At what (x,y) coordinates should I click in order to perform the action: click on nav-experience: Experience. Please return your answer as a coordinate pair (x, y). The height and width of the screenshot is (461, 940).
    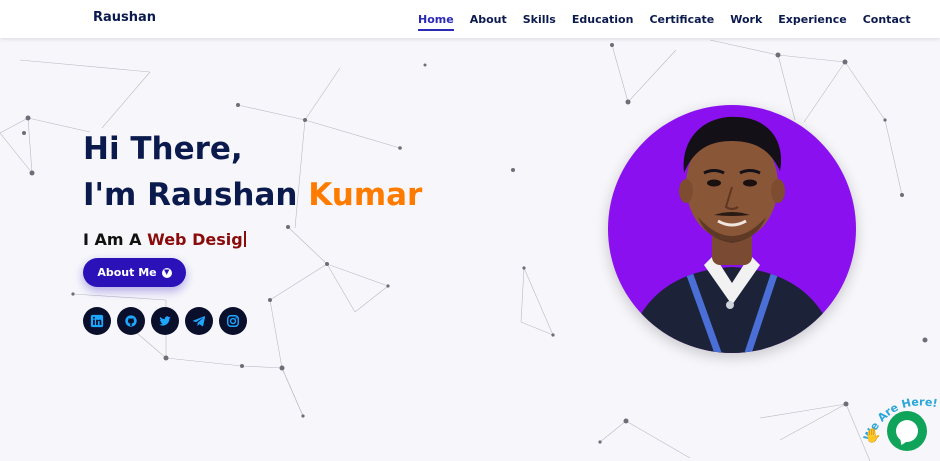
    Looking at the image, I should click on (812, 19).